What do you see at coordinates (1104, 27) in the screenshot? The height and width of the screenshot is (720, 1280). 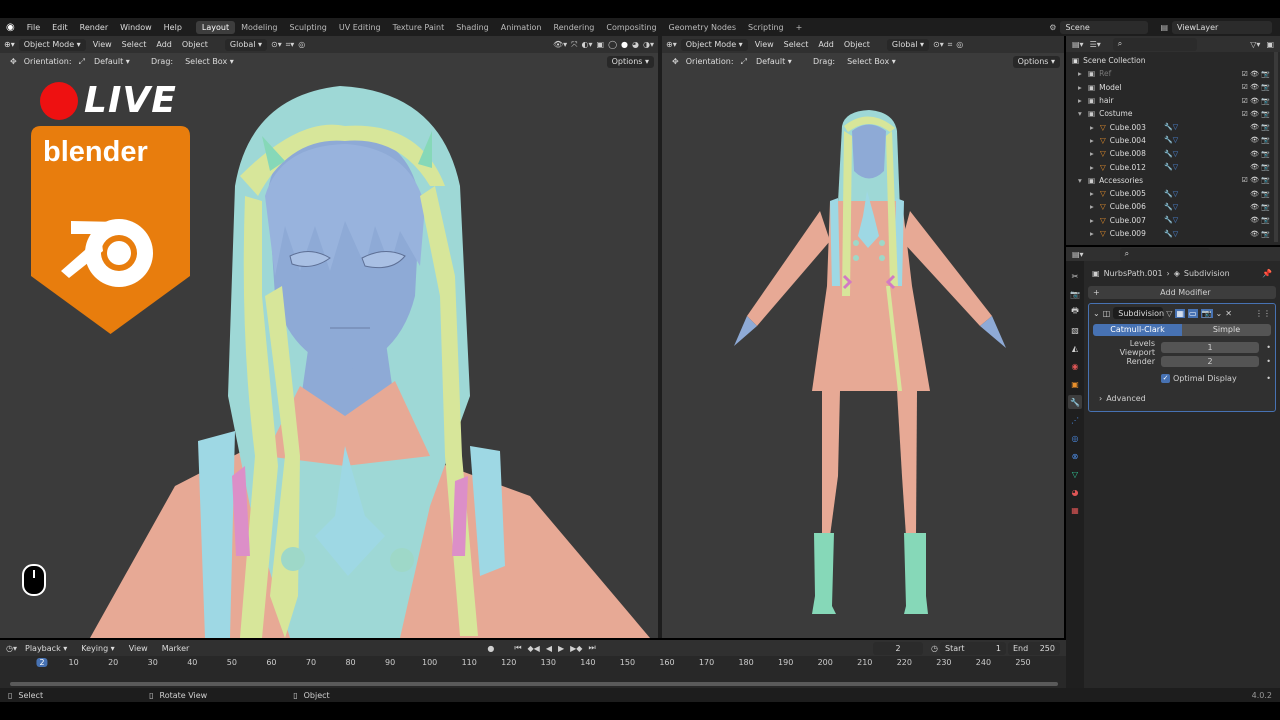 I see `scene-selector: Scene` at bounding box center [1104, 27].